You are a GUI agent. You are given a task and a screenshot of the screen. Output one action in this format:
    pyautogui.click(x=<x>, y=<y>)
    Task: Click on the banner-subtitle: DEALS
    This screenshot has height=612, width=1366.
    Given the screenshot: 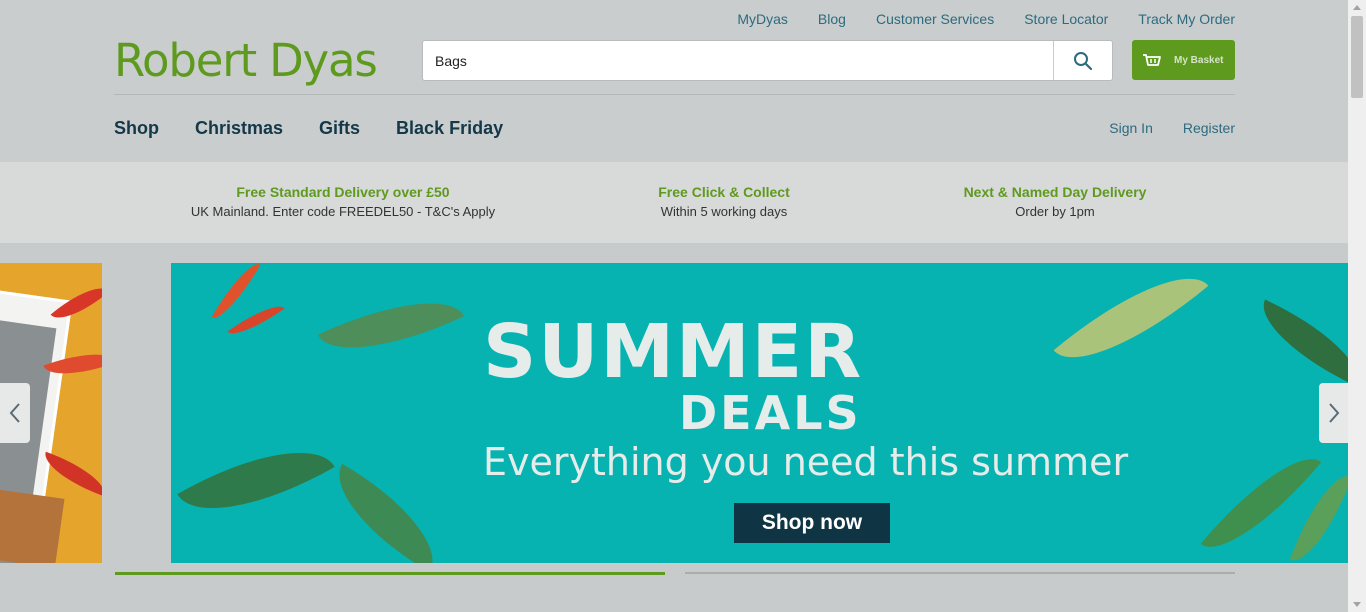 What is the action you would take?
    pyautogui.click(x=770, y=413)
    